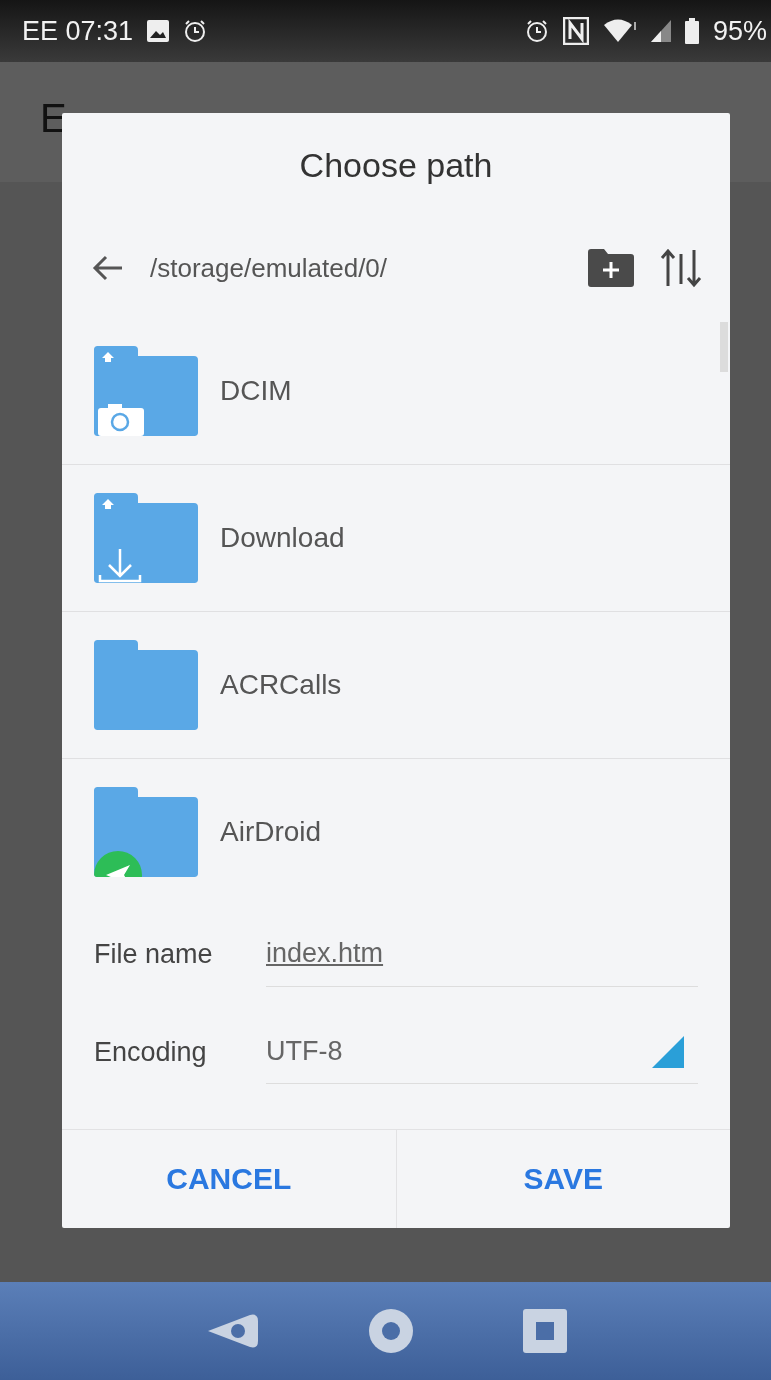 This screenshot has width=771, height=1380. What do you see at coordinates (108, 268) in the screenshot?
I see `back-arrow-icon` at bounding box center [108, 268].